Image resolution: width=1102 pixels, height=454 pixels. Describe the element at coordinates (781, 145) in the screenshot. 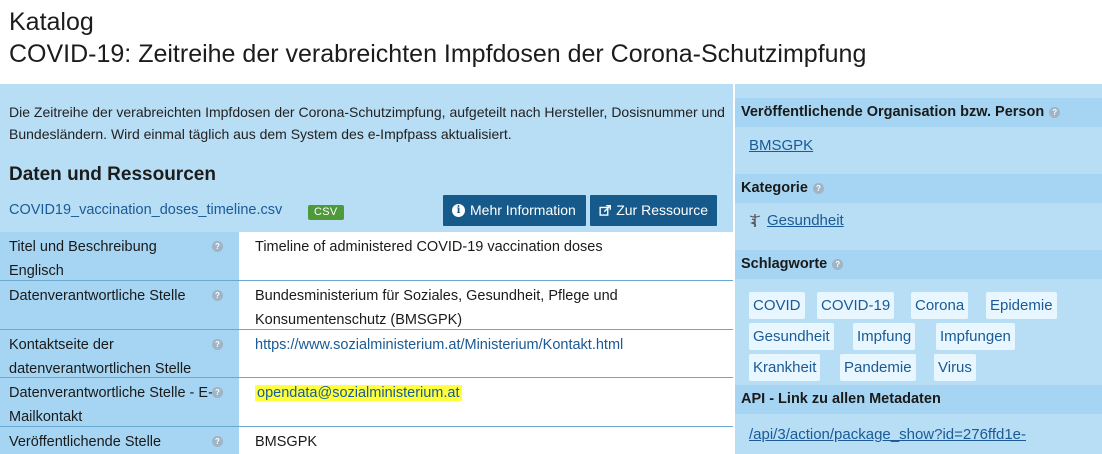

I see `org-link: BMSGPK` at that location.